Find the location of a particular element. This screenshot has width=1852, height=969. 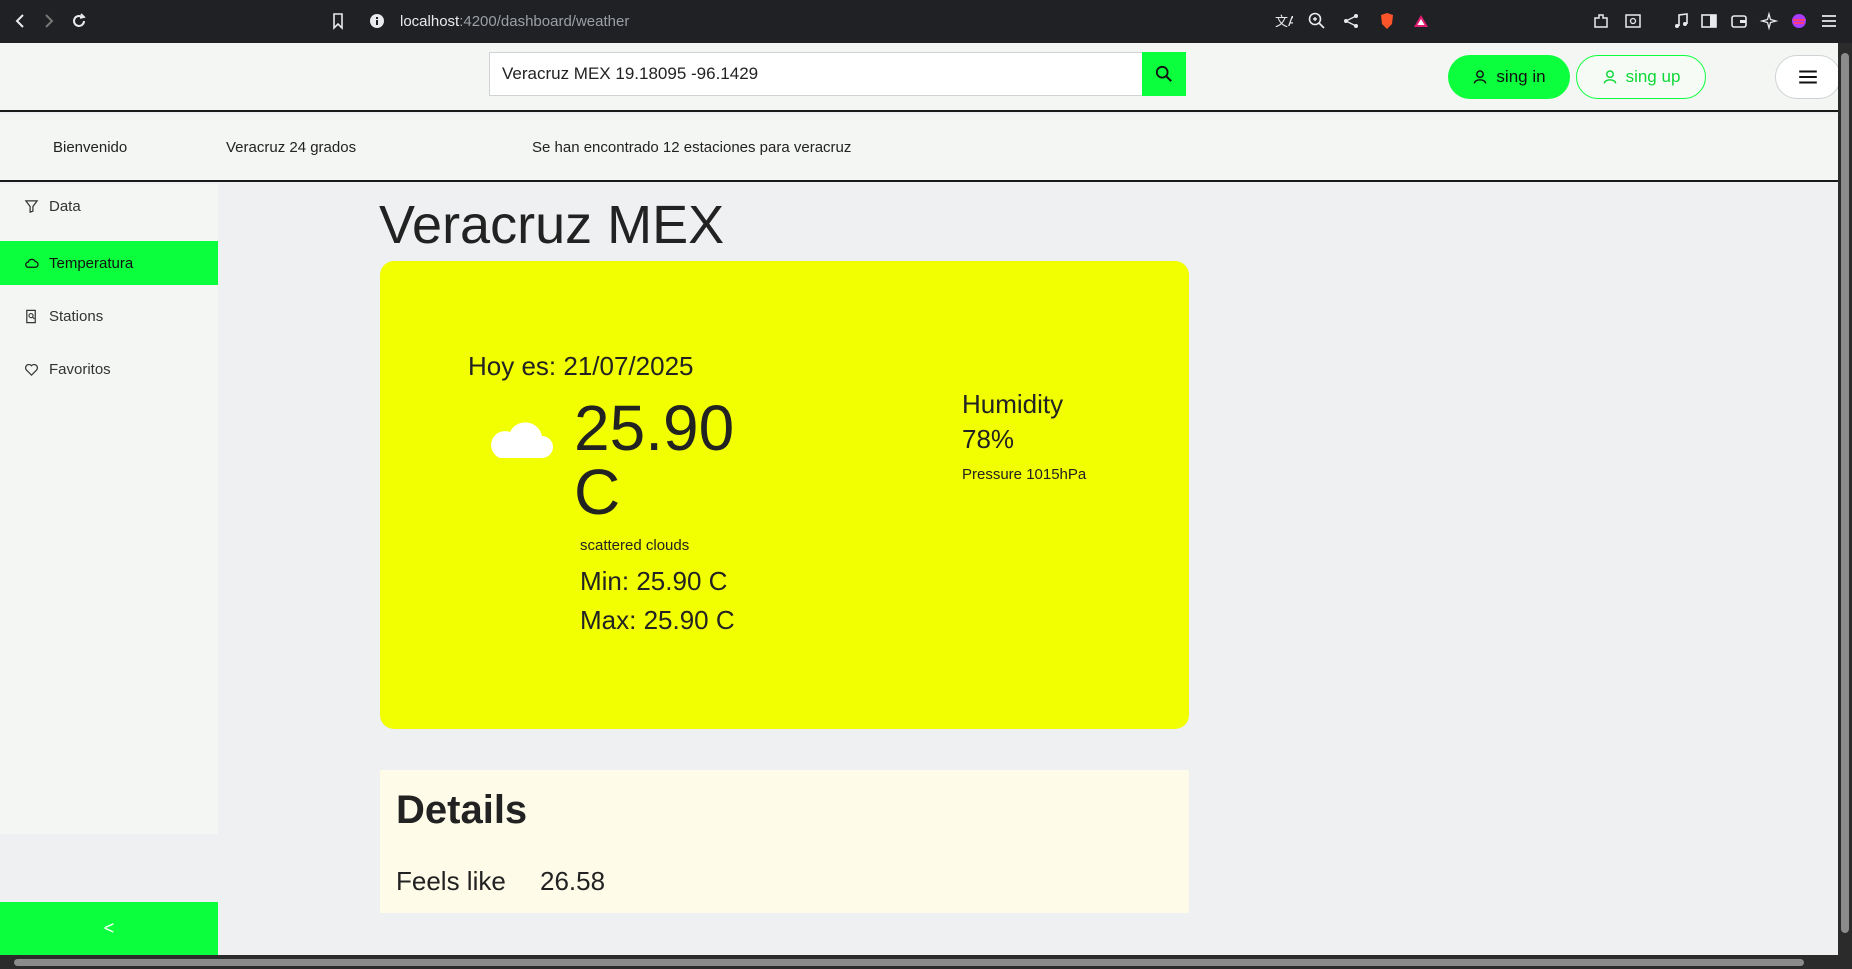

temperature-unit: C is located at coordinates (597, 492).